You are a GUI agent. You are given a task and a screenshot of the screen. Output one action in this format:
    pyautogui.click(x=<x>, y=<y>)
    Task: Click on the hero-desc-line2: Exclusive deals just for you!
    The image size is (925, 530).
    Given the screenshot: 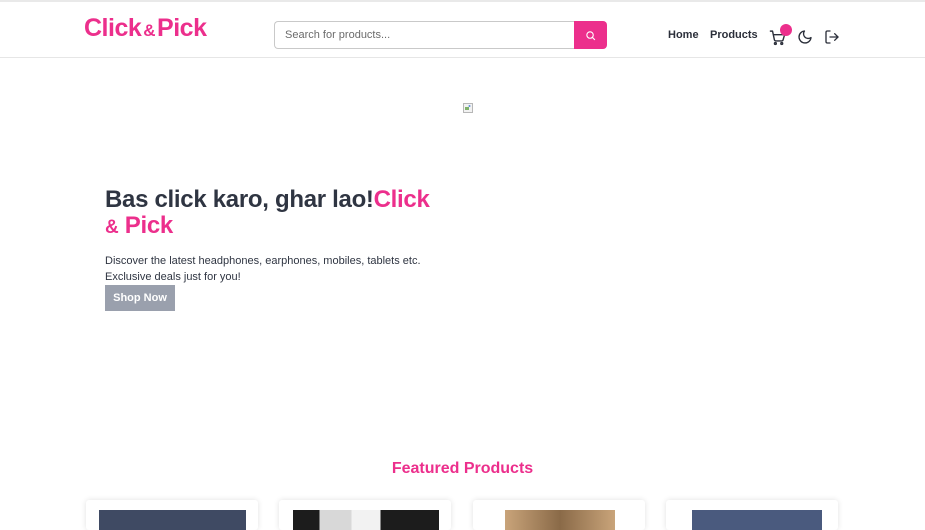 What is the action you would take?
    pyautogui.click(x=173, y=277)
    